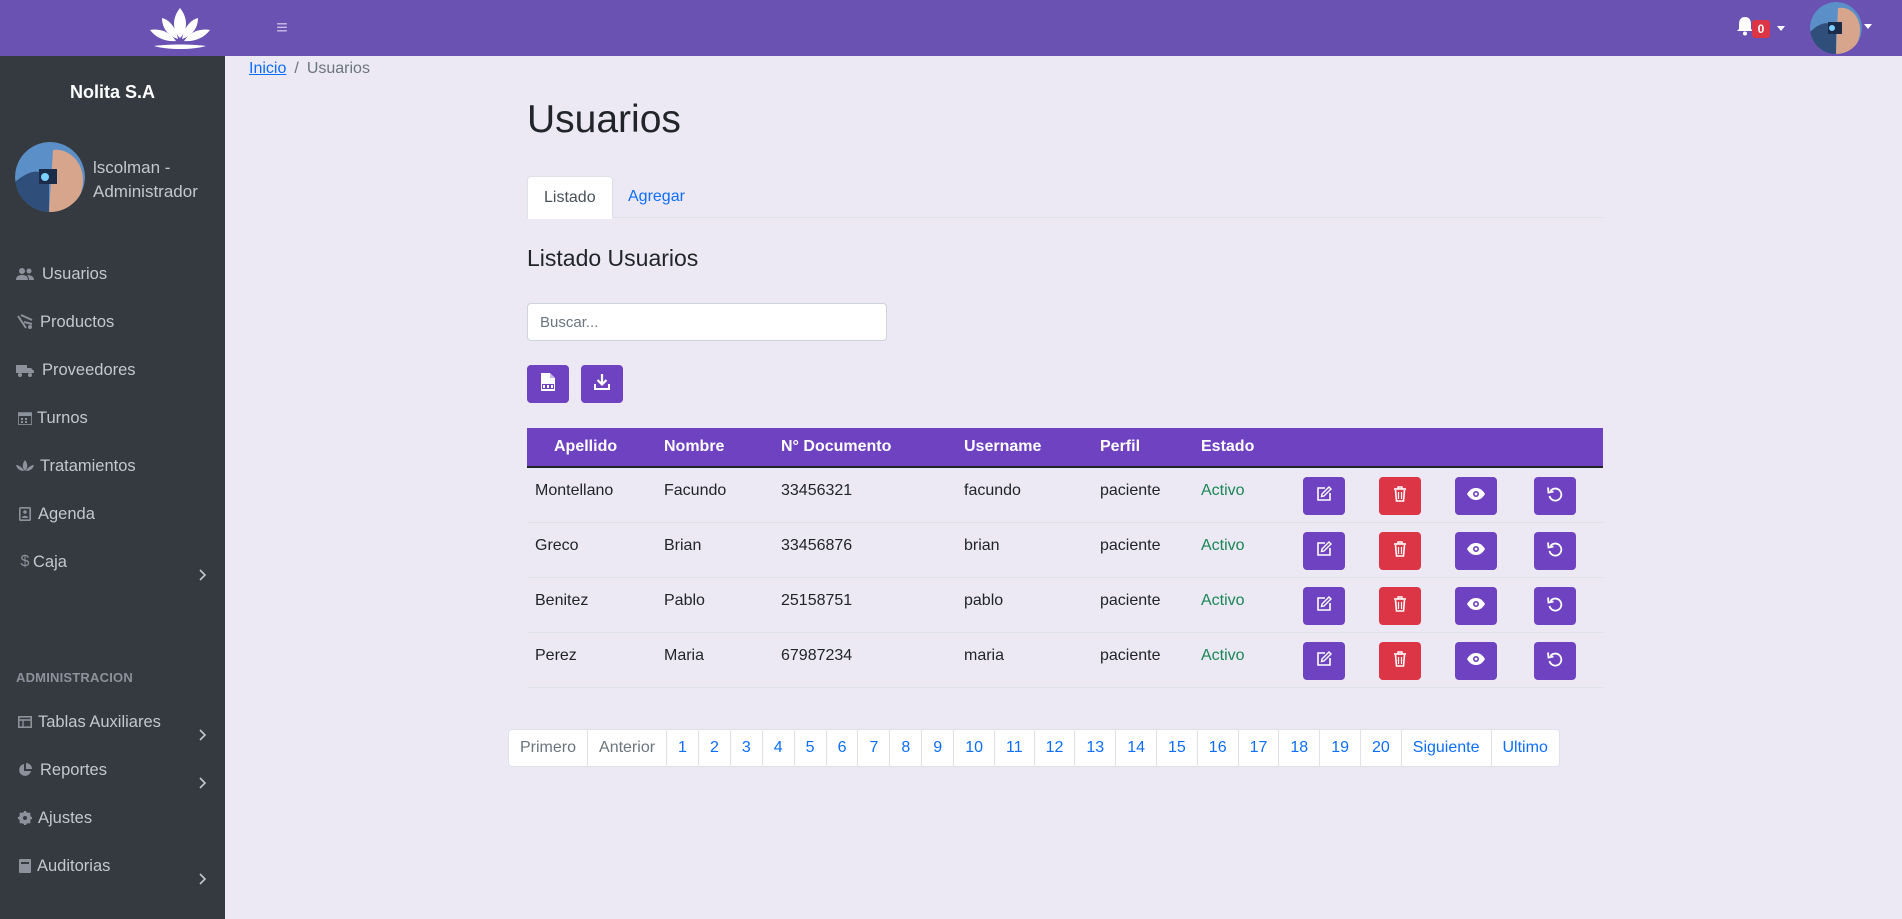  Describe the element at coordinates (112, 466) in the screenshot. I see `sidebar-item-tratamientos: Tratamientos` at that location.